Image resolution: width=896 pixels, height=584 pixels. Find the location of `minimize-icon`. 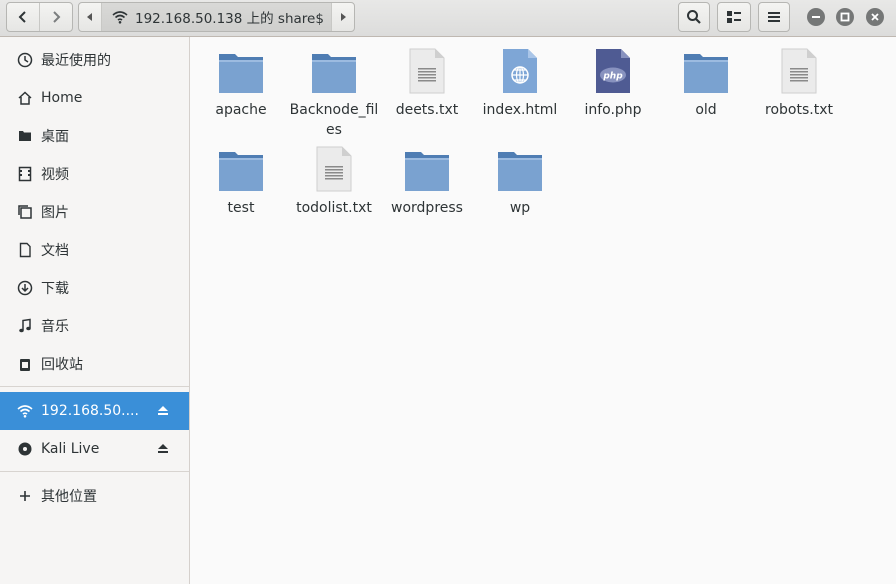

minimize-icon is located at coordinates (816, 17).